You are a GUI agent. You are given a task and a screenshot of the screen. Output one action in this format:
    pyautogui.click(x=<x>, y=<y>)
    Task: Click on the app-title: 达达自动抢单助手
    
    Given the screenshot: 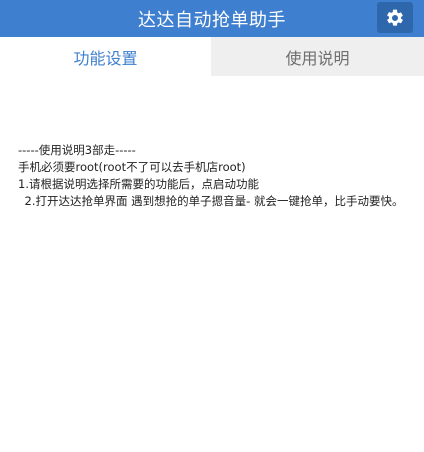 What is the action you would take?
    pyautogui.click(x=212, y=20)
    